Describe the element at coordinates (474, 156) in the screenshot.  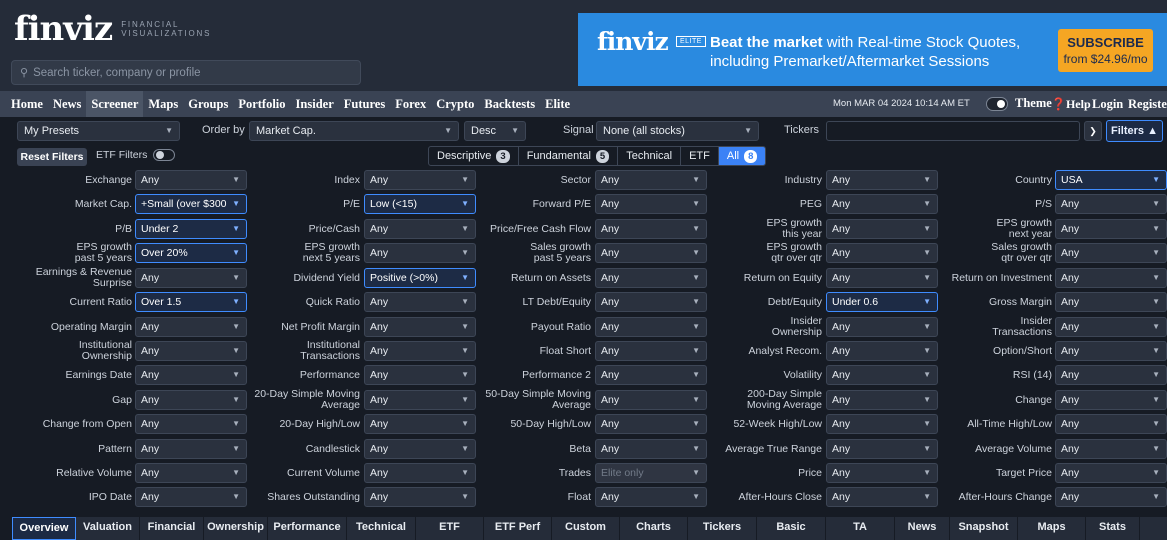
I see `tab-descriptive: Descriptive 3` at that location.